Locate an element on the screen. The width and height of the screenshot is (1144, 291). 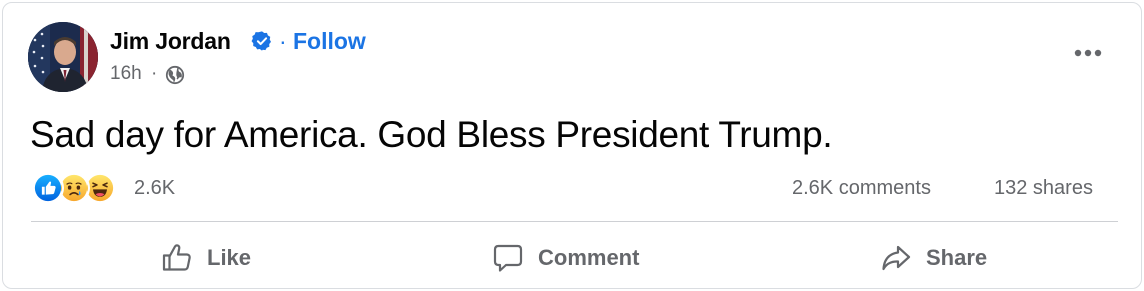
like-reaction-icon is located at coordinates (48, 188).